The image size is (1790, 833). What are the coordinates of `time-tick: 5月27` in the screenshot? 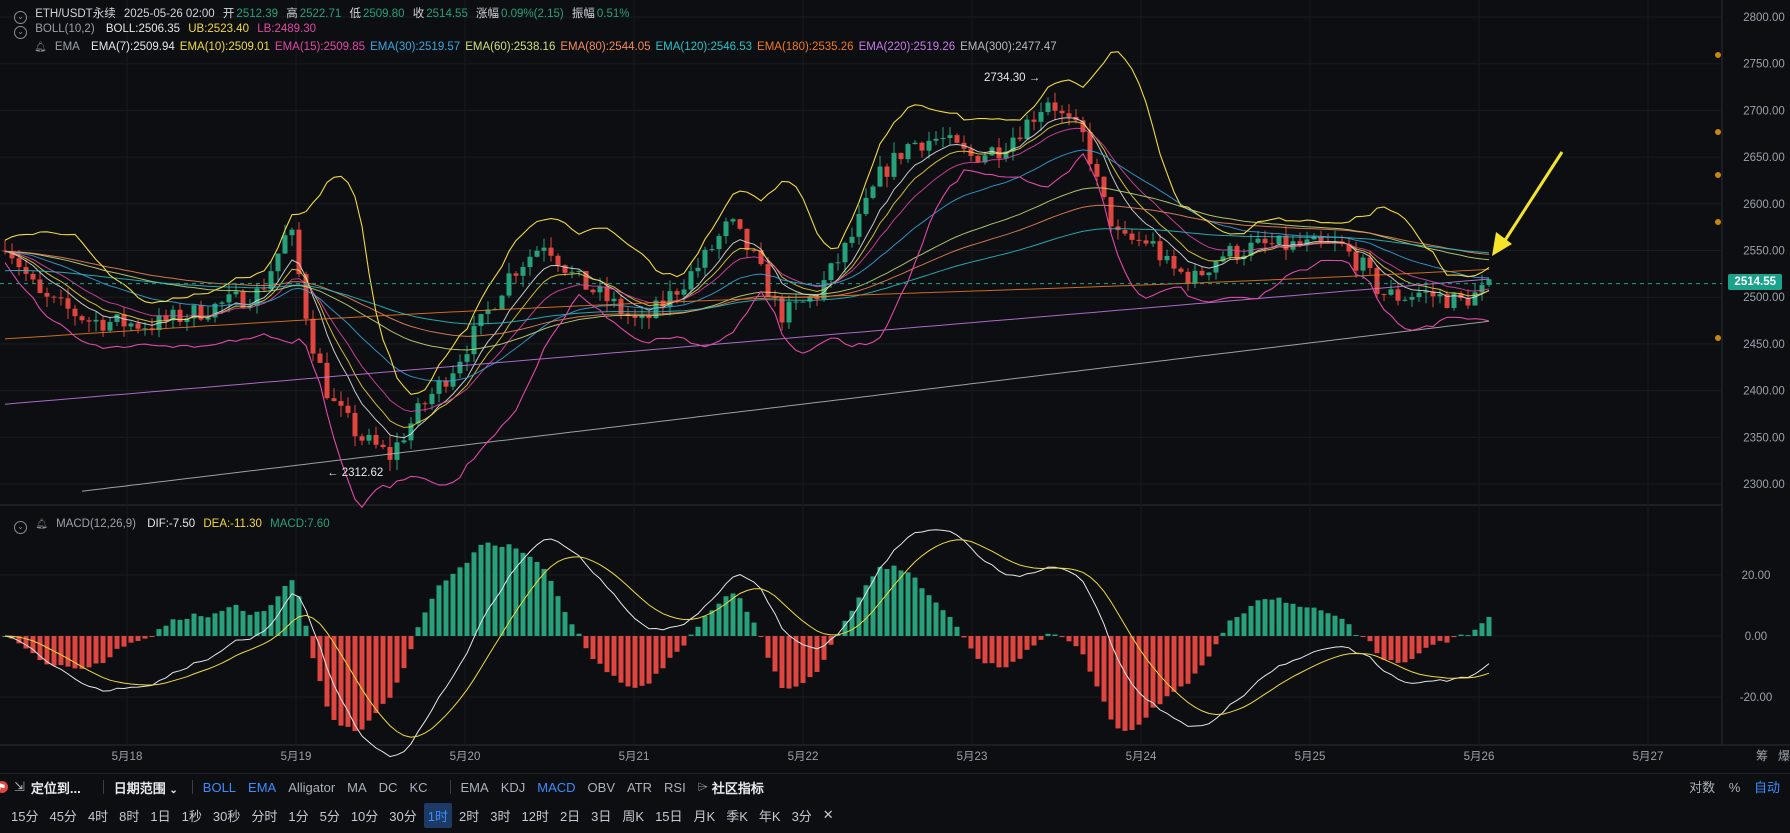 It's located at (1648, 757).